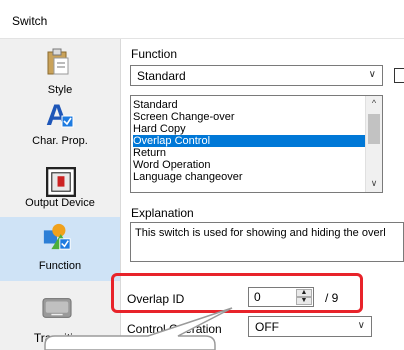 The width and height of the screenshot is (404, 350). I want to click on list-item: Return, so click(149, 153).